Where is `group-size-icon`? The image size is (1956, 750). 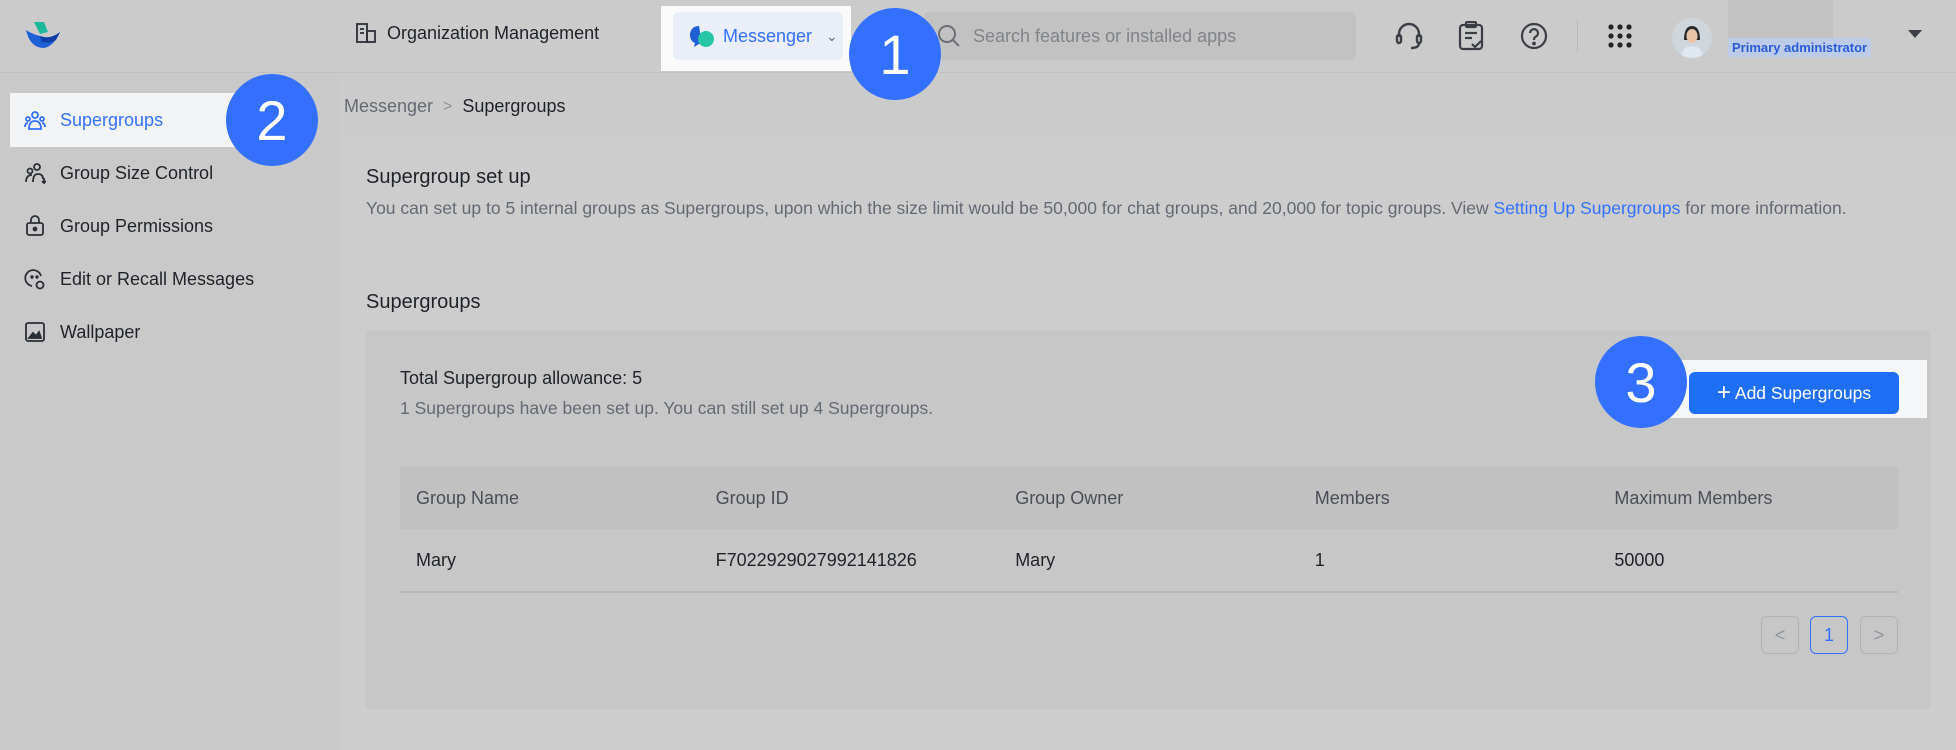 group-size-icon is located at coordinates (35, 173).